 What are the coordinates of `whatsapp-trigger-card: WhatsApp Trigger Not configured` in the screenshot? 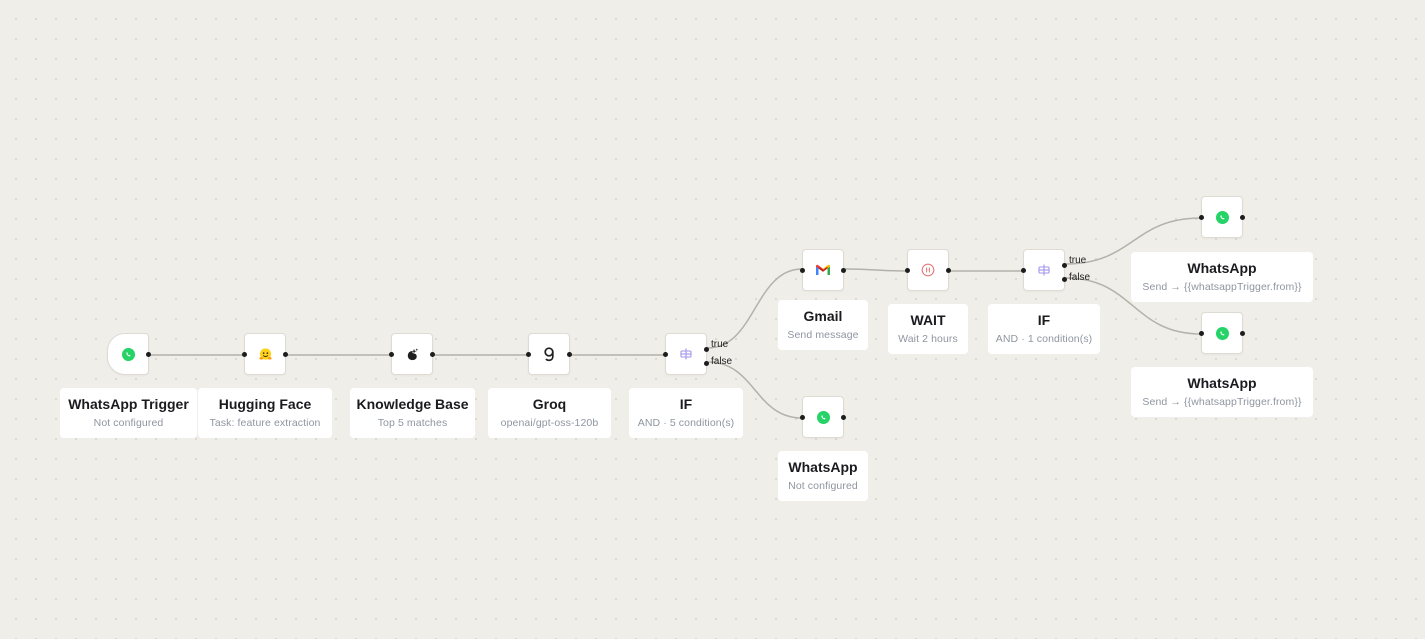 It's located at (128, 413).